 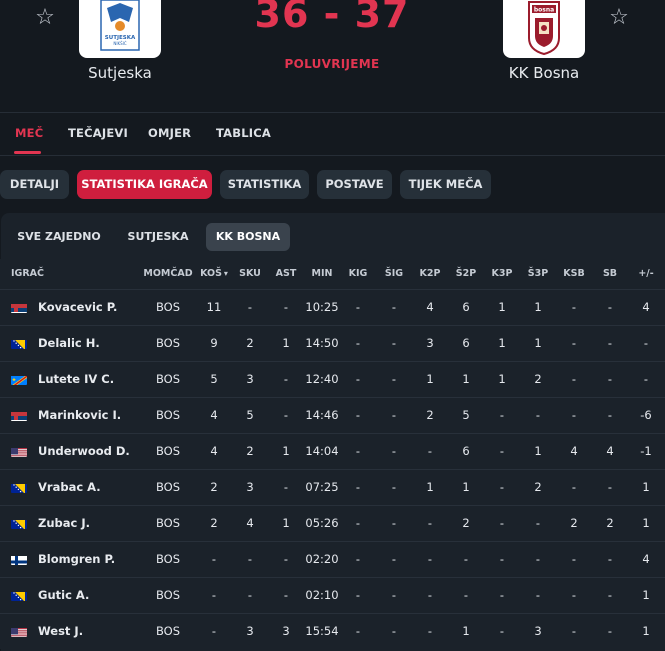 I want to click on tab-mec: MEČ, so click(x=29, y=133).